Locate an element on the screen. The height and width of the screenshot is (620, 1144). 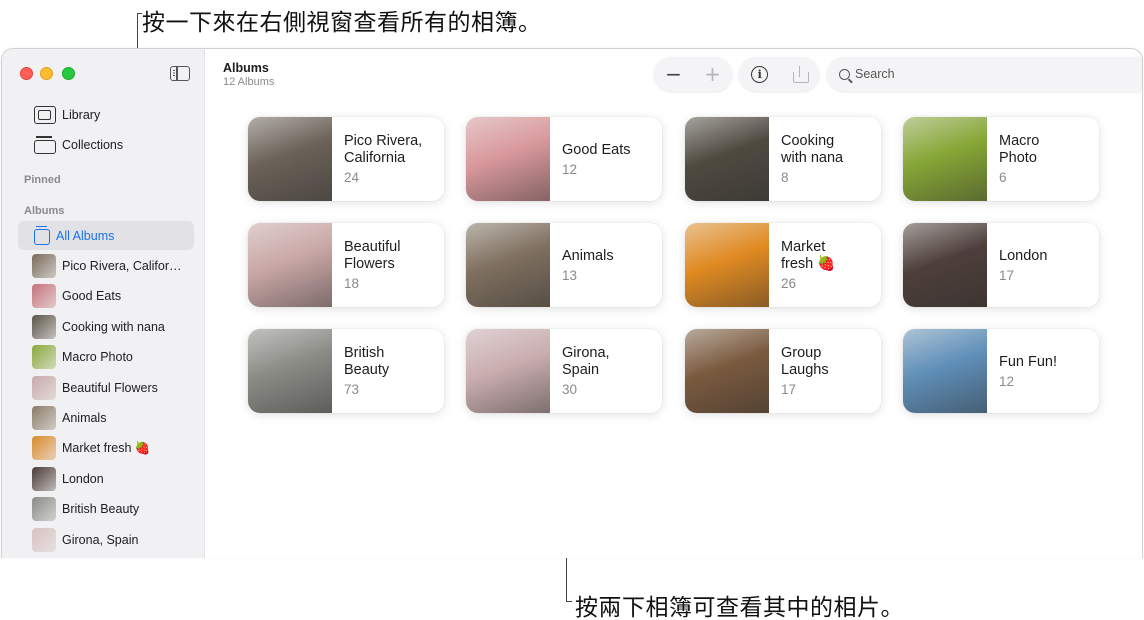
album-meta: Market fresh 🍓 26 is located at coordinates (802, 265).